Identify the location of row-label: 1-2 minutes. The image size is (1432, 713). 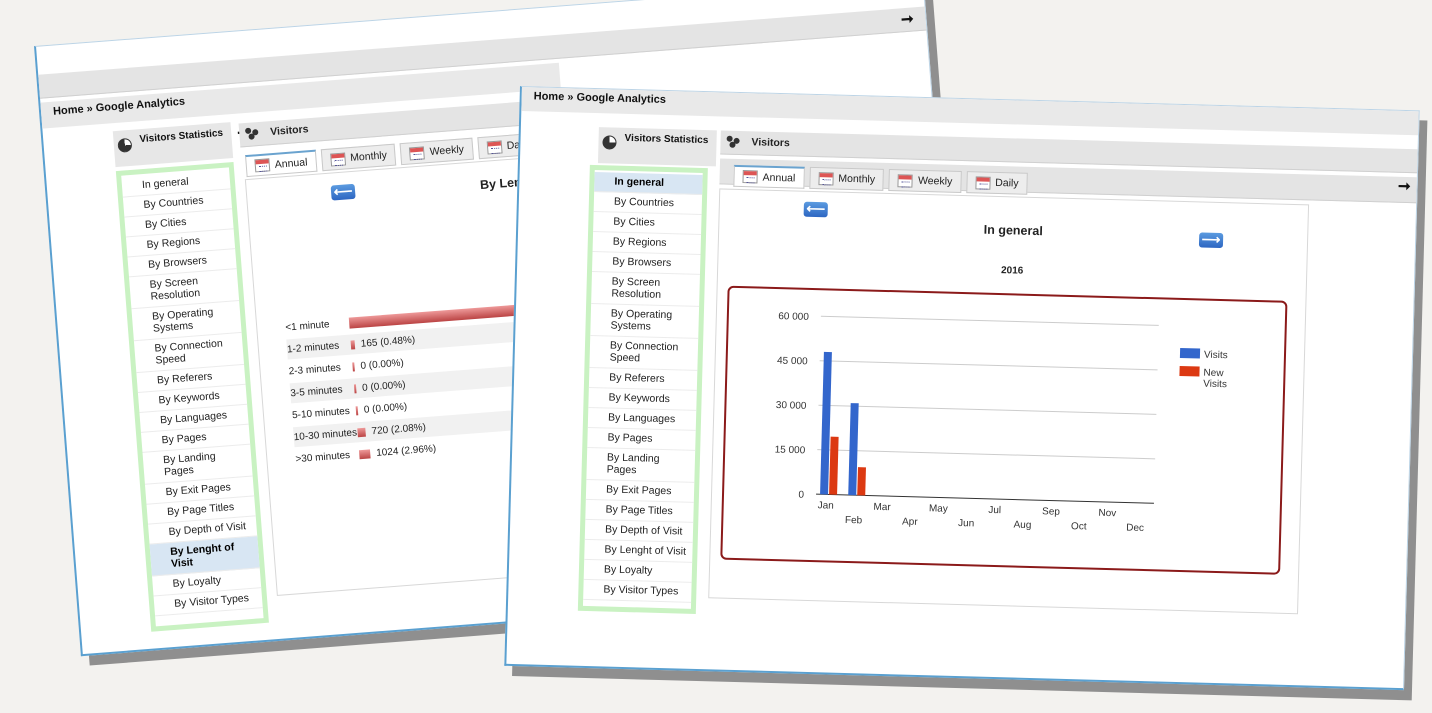
(313, 347).